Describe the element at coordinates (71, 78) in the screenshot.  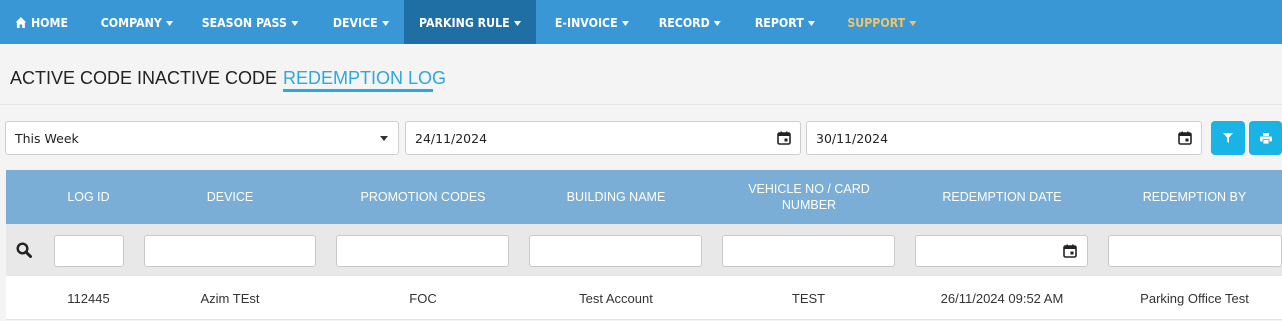
I see `tab-active-code: ACTIVE CODE` at that location.